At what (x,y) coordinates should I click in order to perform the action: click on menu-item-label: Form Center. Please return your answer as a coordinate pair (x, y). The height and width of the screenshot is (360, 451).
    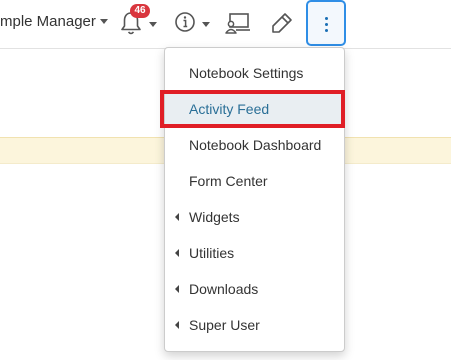
    Looking at the image, I should click on (228, 181).